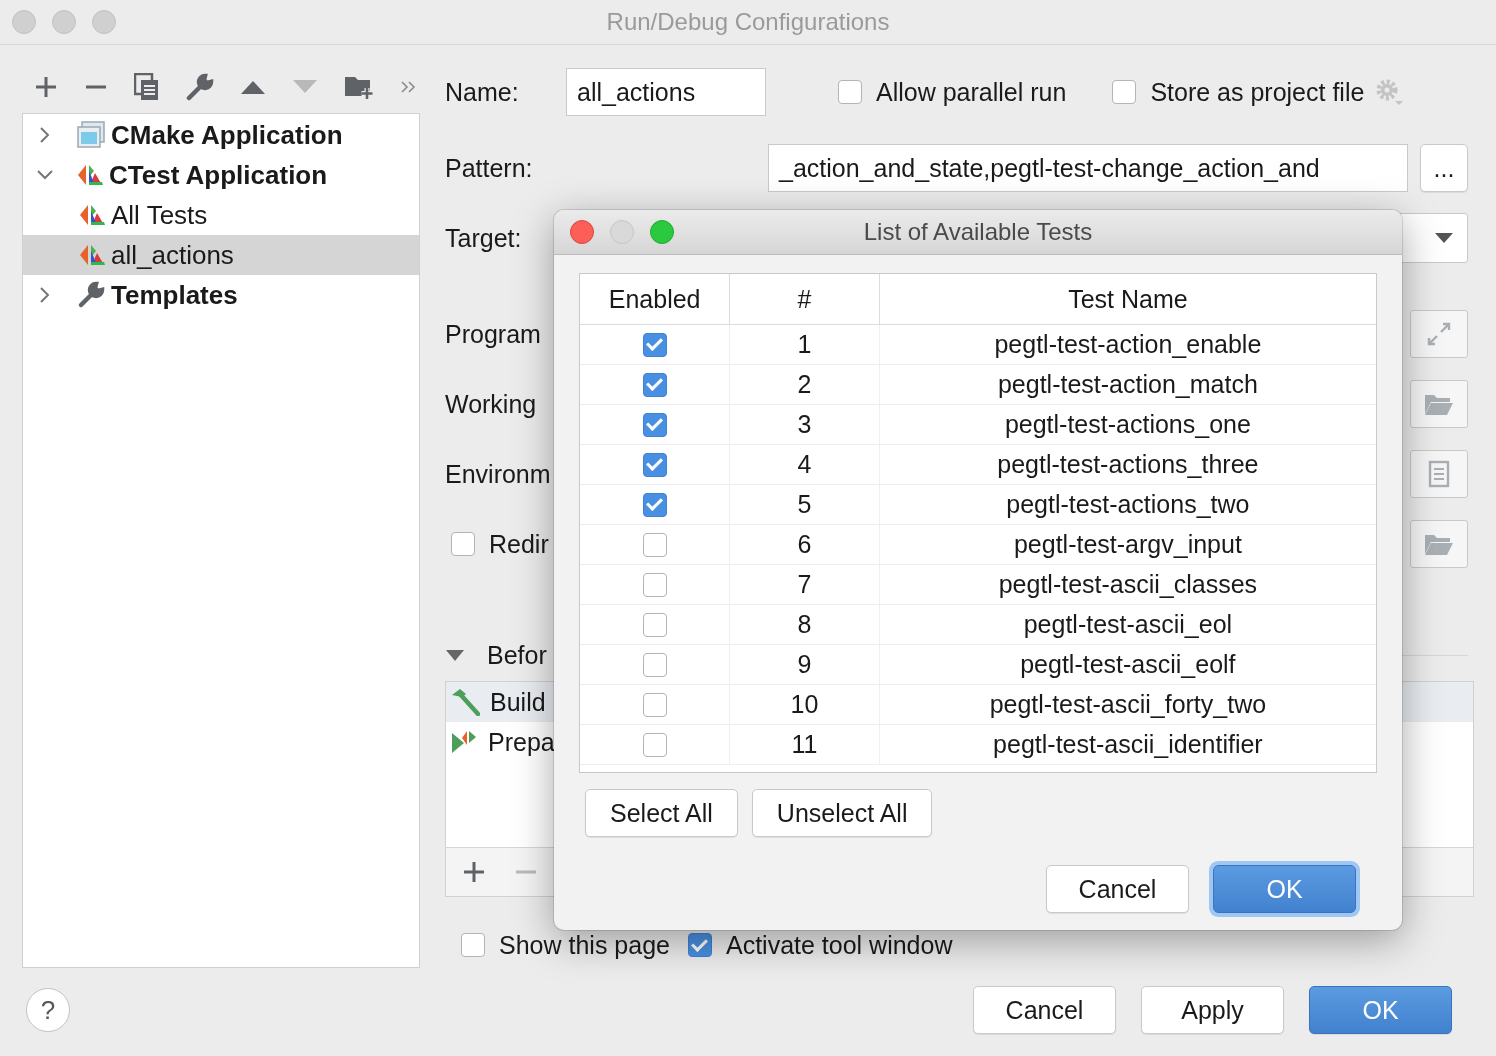  I want to click on table-cell: pegtl-test-ascii_eol, so click(1127, 624).